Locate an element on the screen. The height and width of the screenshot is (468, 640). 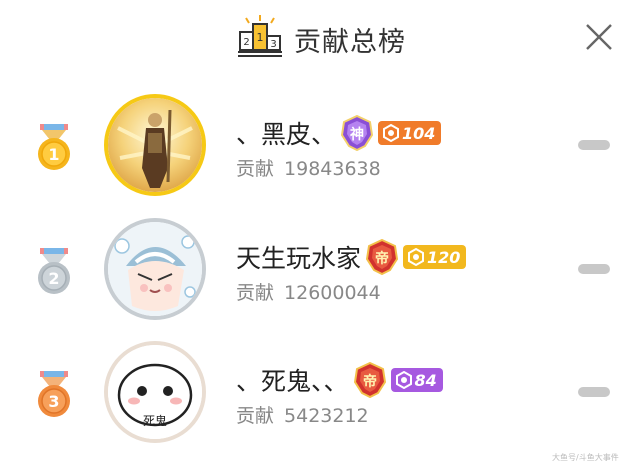
bronze-medal-icon: 3 is located at coordinates (54, 394).